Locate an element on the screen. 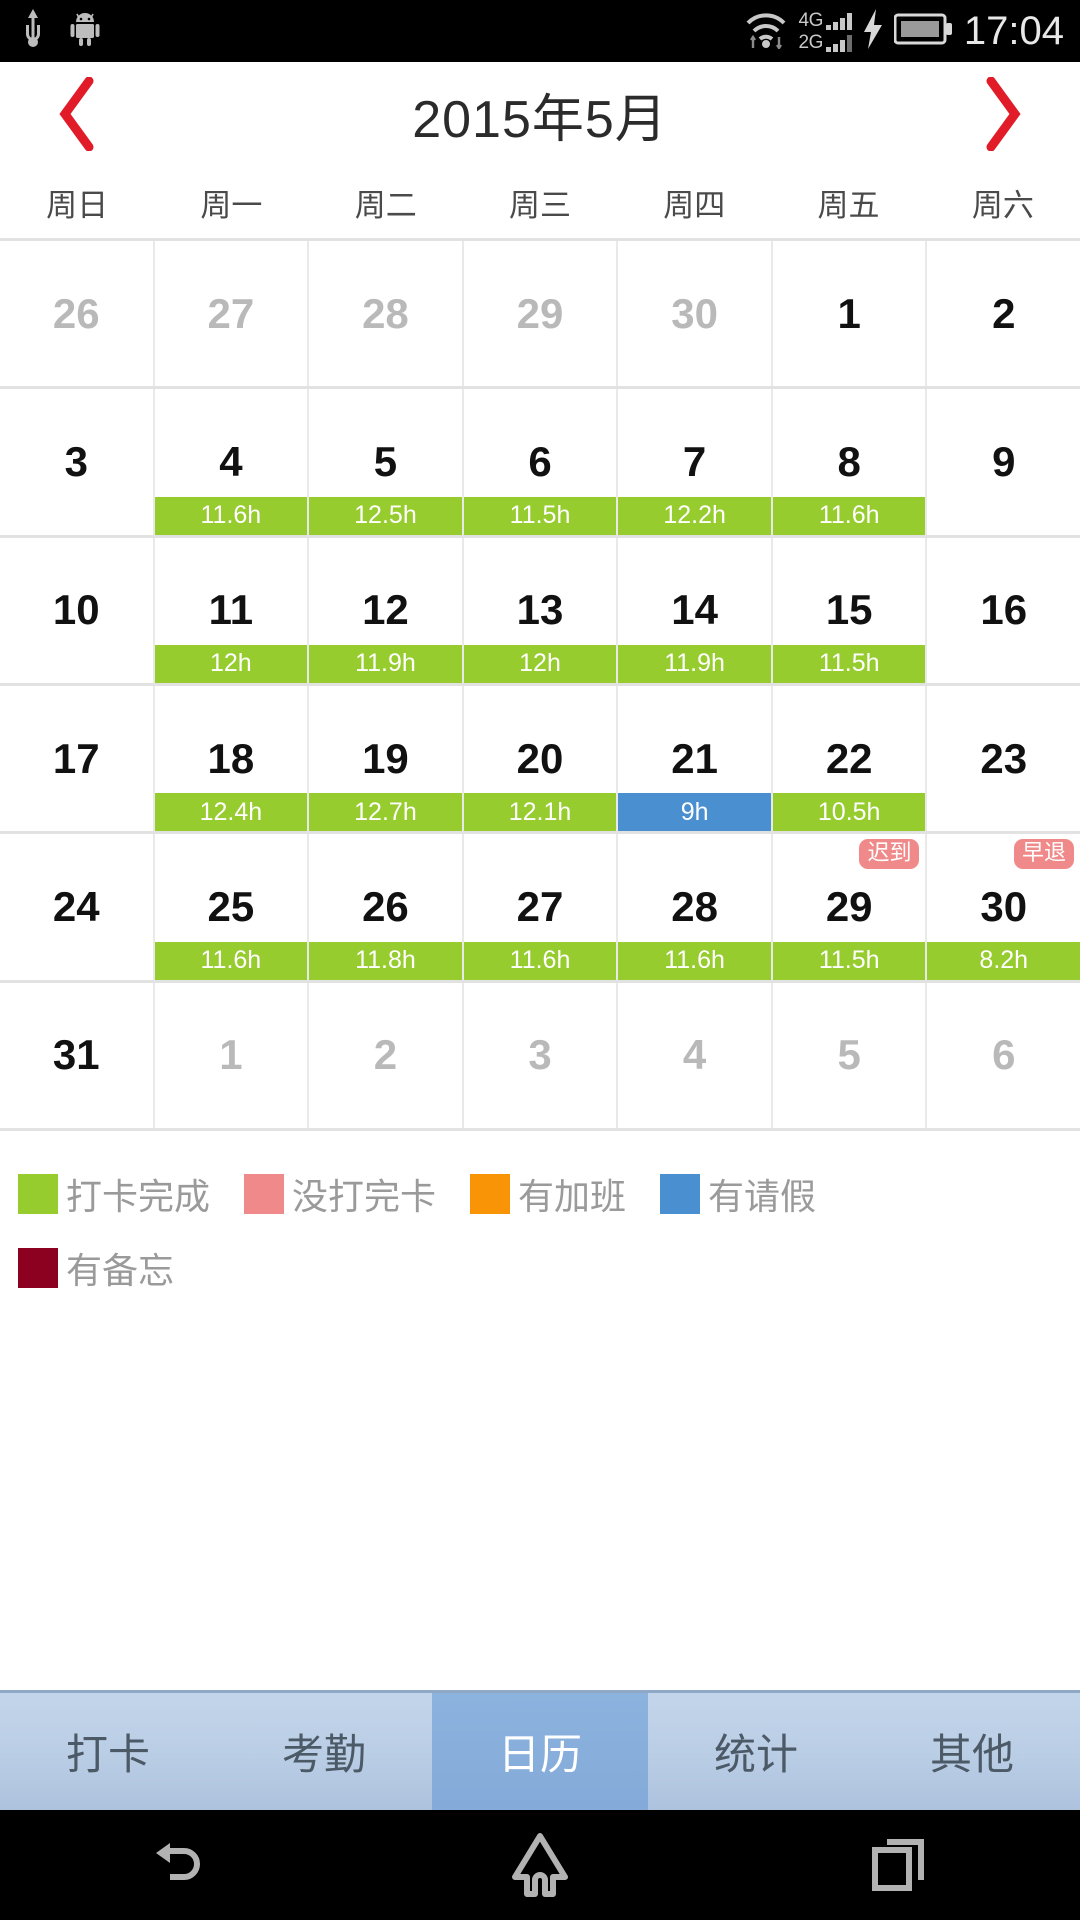  legend-item-incomplete: 没打完卡 is located at coordinates (340, 1194).